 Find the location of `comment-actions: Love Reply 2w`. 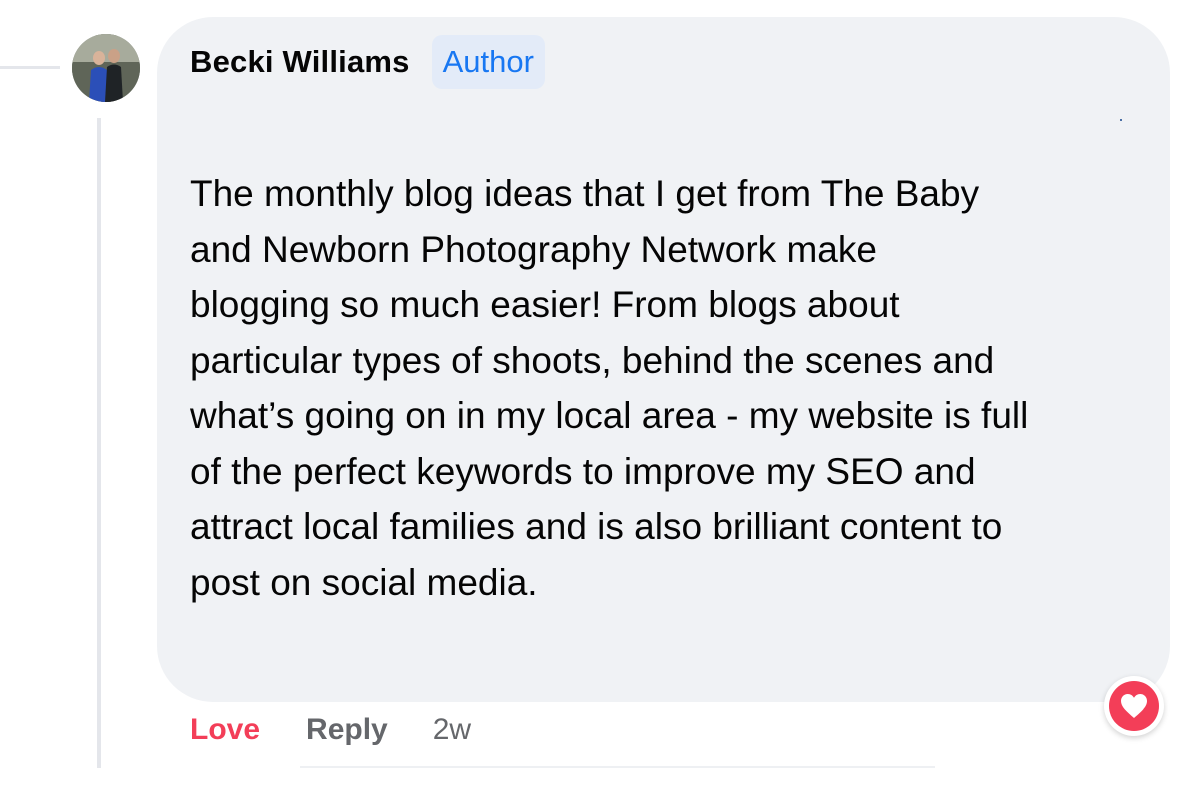

comment-actions: Love Reply 2w is located at coordinates (330, 730).